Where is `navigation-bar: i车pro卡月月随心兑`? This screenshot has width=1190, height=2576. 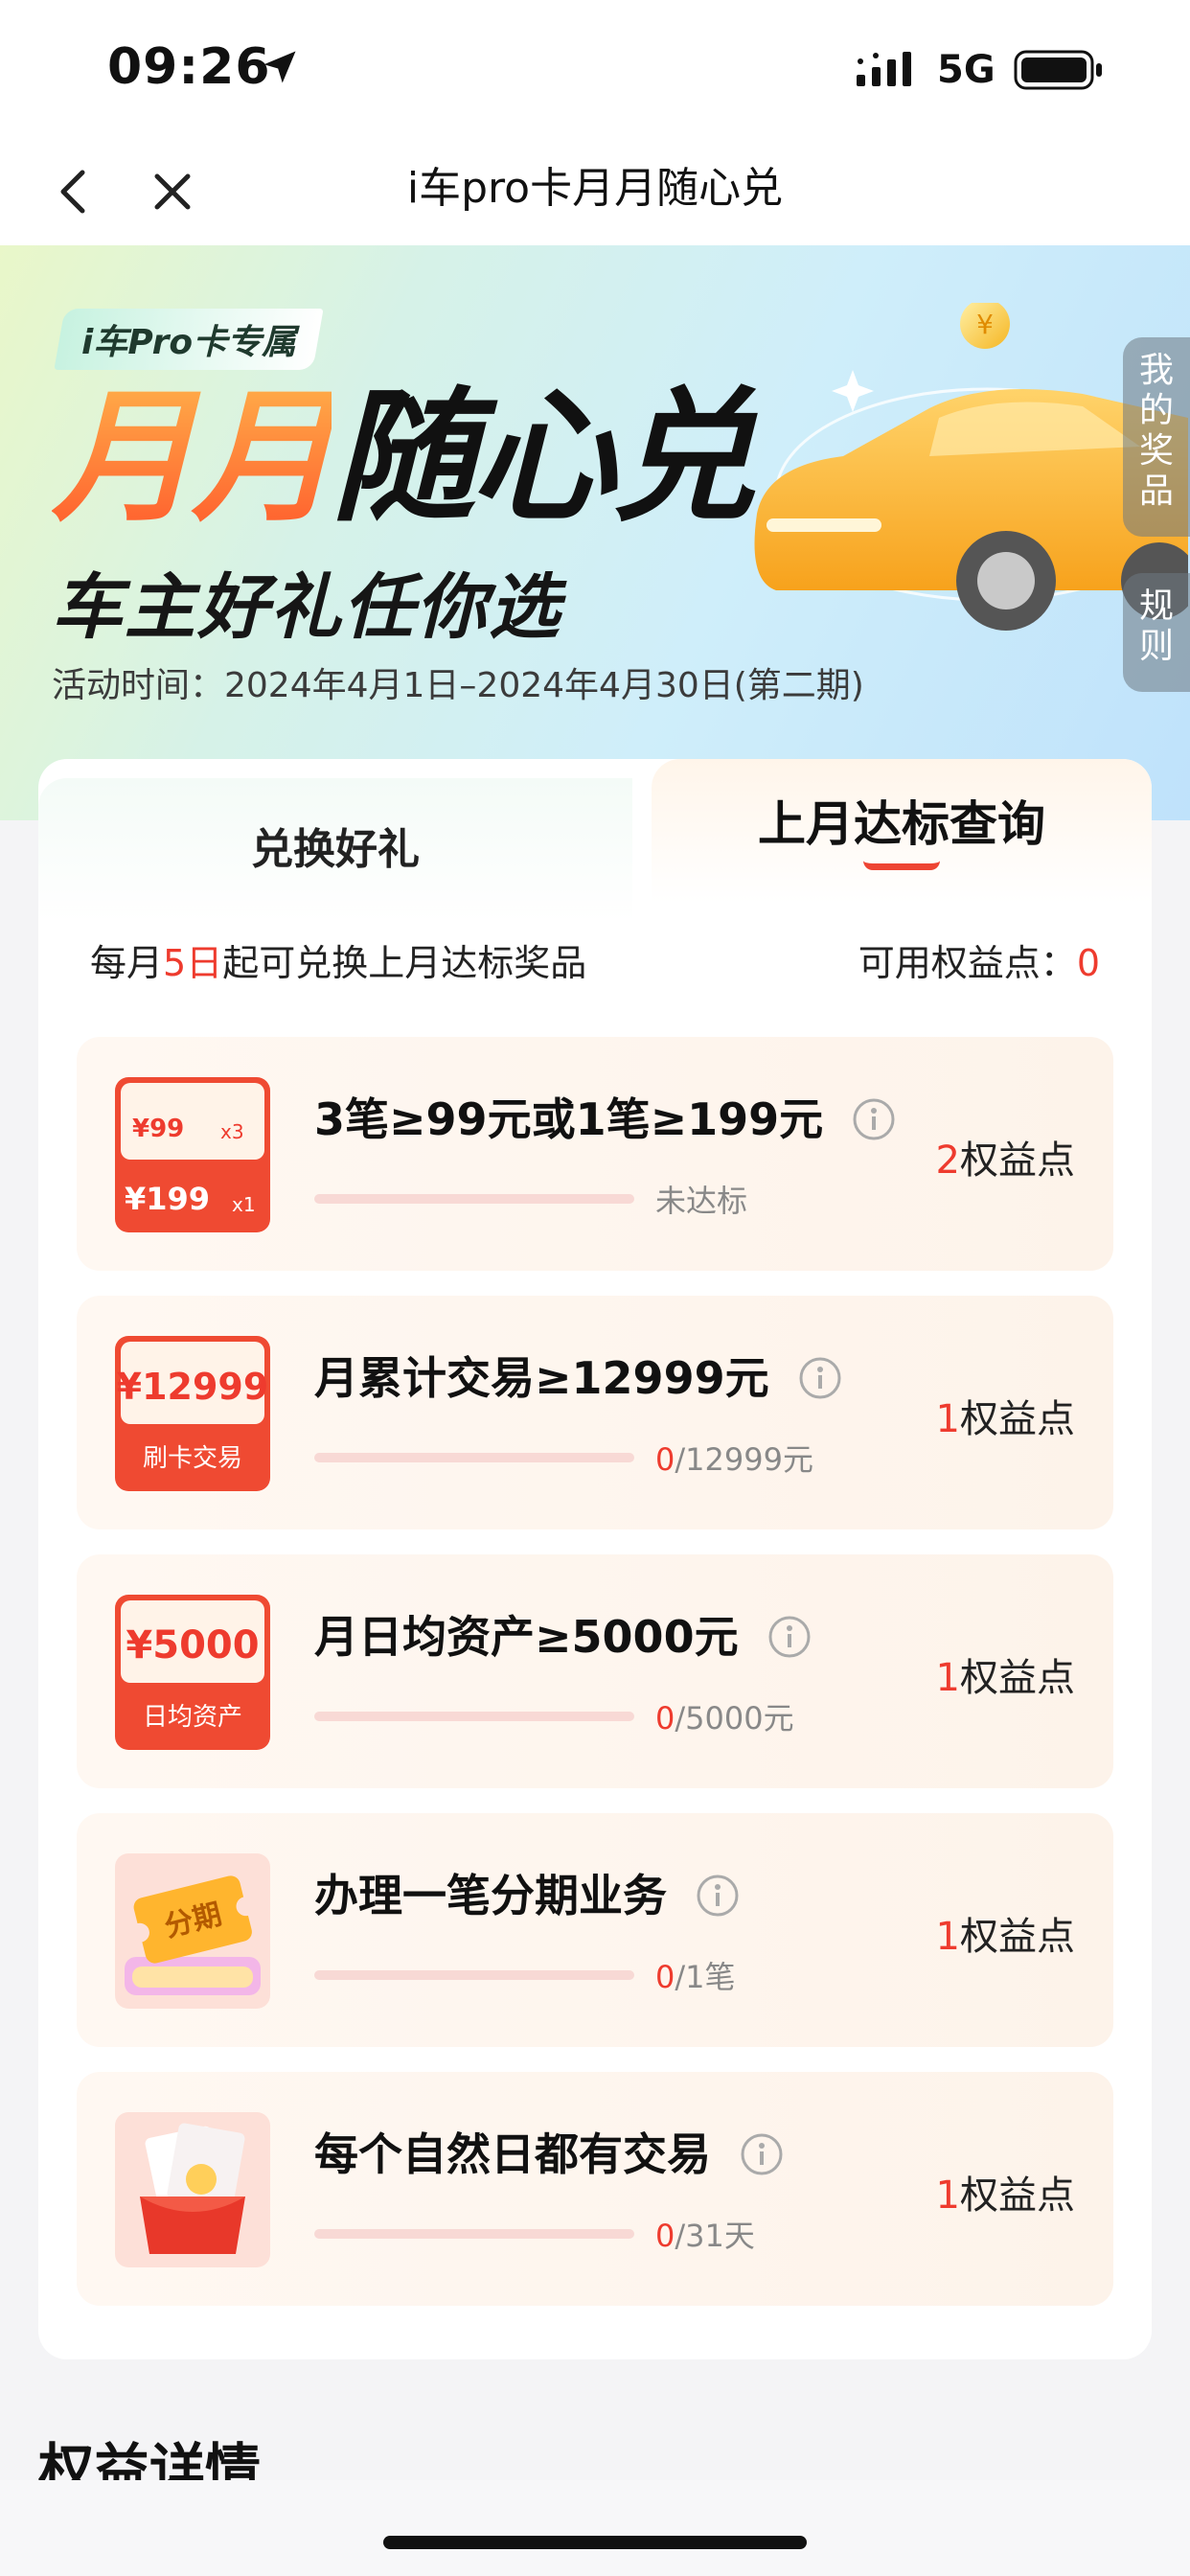
navigation-bar: i车pro卡月月随心兑 is located at coordinates (595, 193).